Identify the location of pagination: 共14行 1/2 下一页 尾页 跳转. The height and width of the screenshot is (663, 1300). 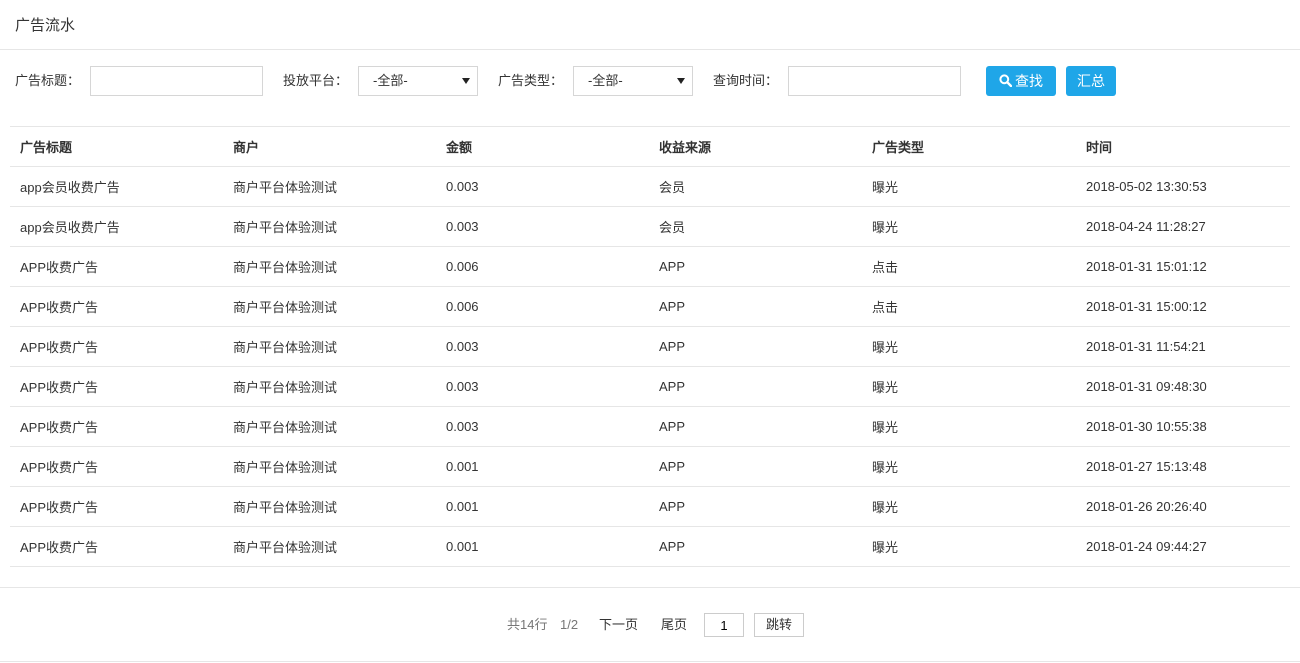
(650, 625).